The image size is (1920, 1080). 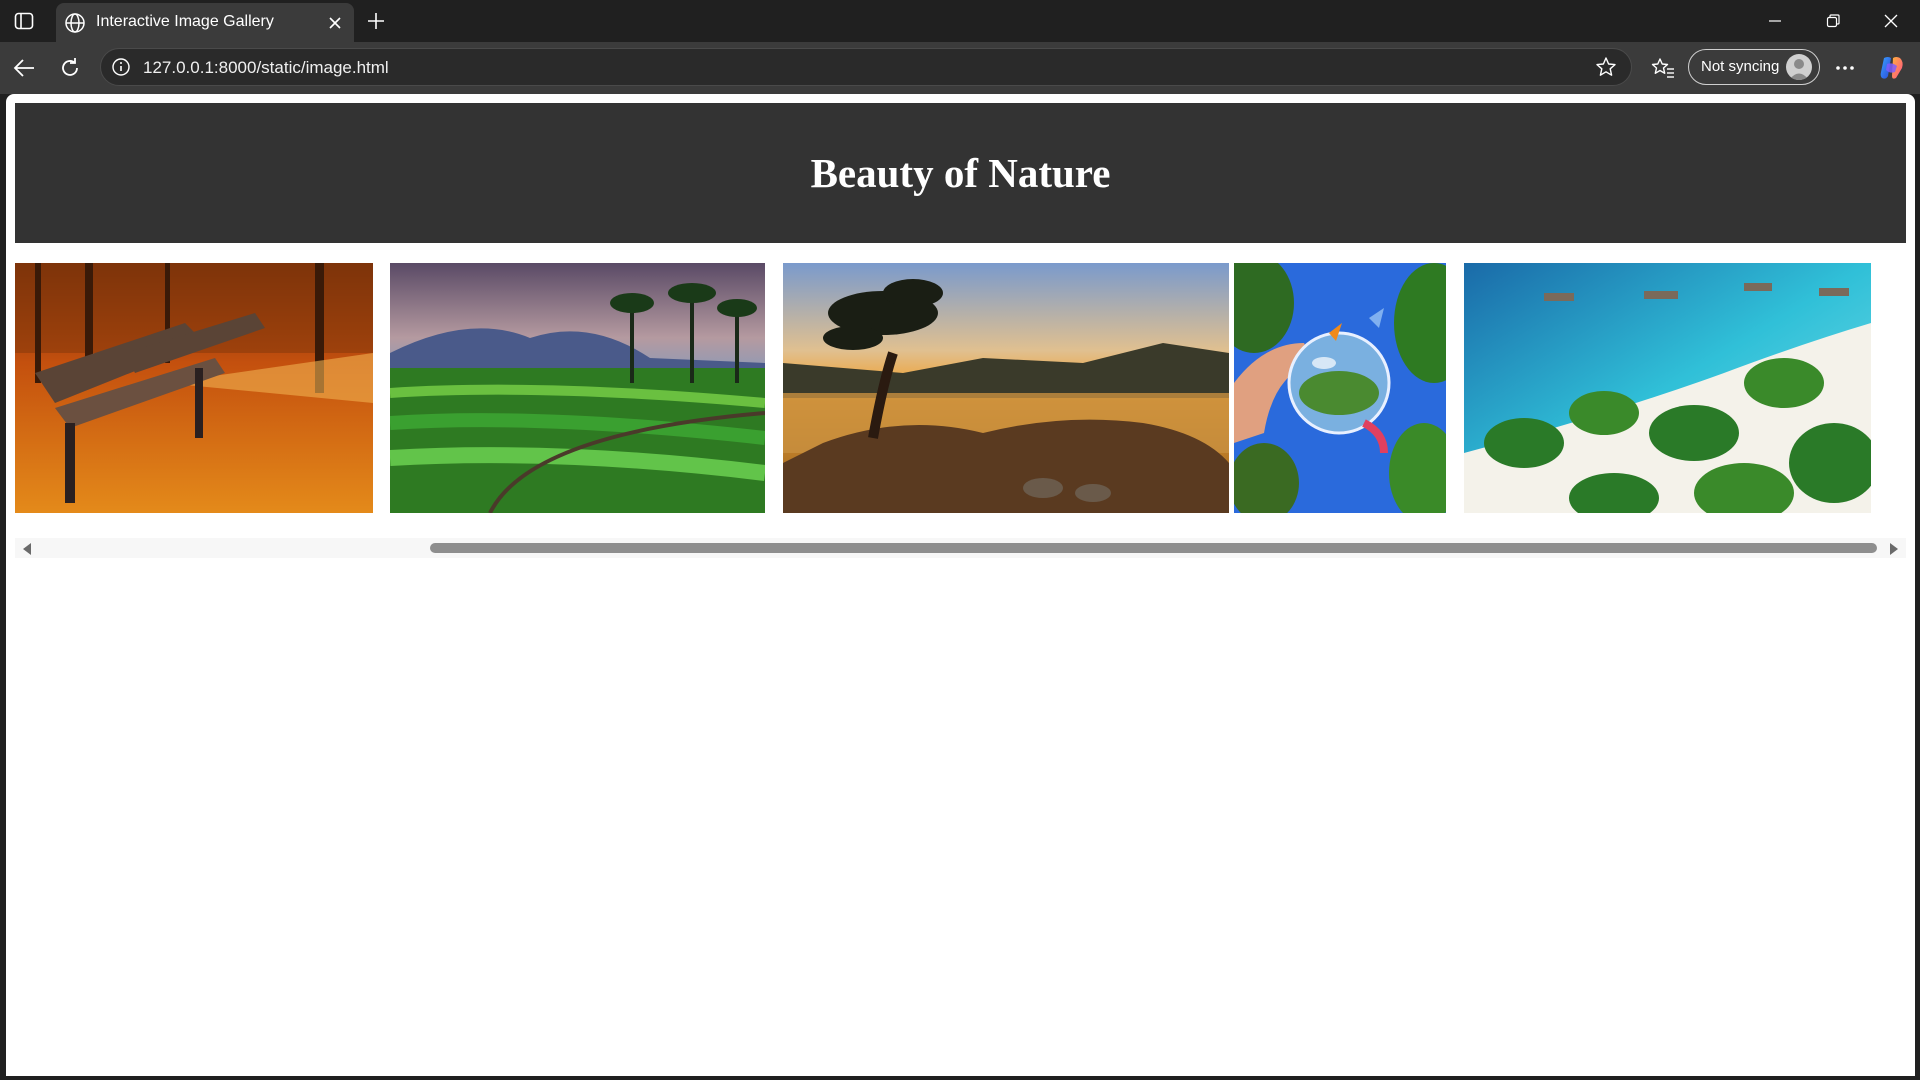 I want to click on profile-button: Not syncing, so click(x=1754, y=67).